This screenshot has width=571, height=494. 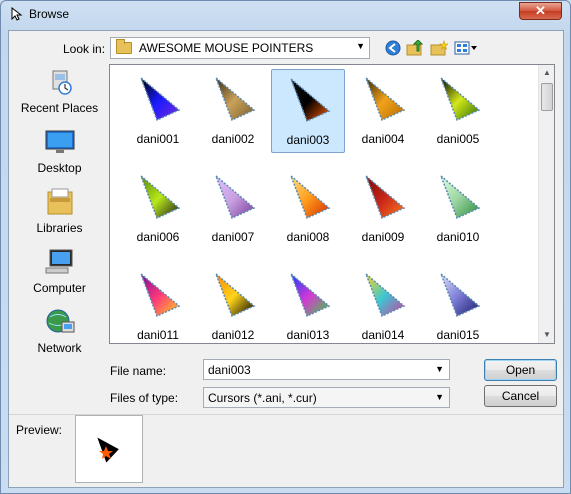 I want to click on place-computer: Computer, so click(x=59, y=273).